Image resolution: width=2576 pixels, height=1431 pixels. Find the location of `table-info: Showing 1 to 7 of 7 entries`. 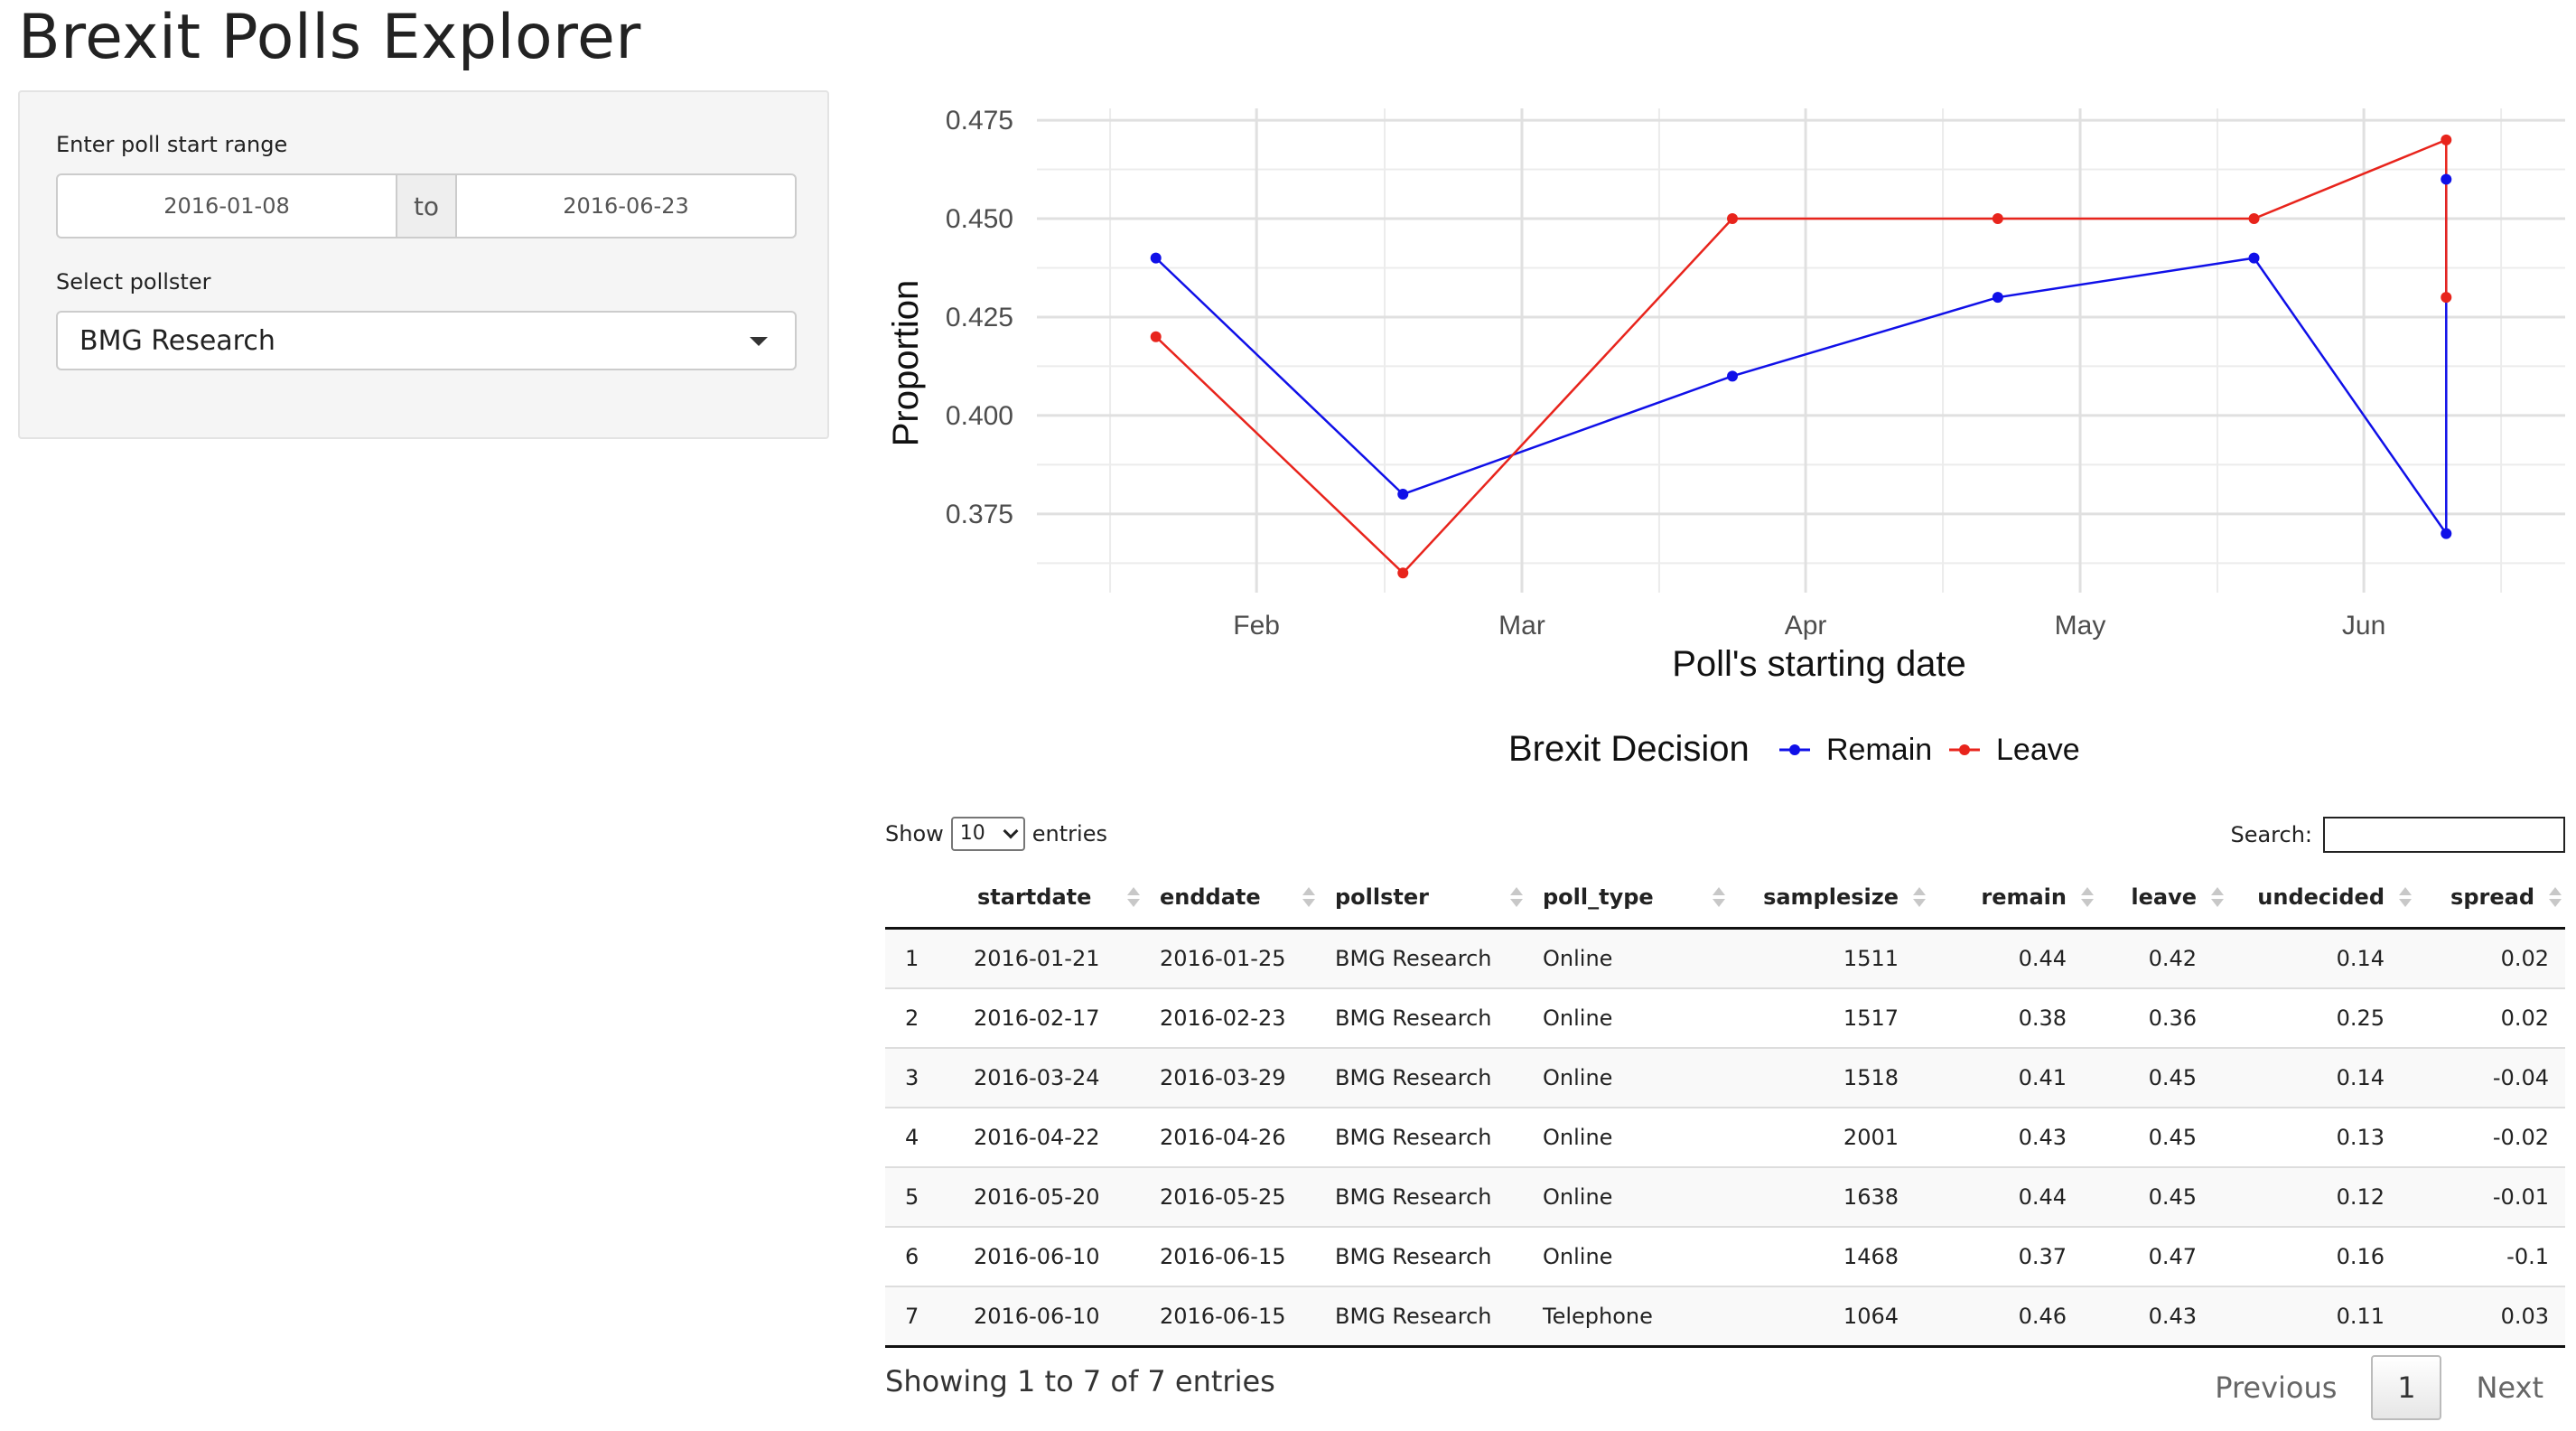

table-info: Showing 1 to 7 of 7 entries is located at coordinates (1080, 1381).